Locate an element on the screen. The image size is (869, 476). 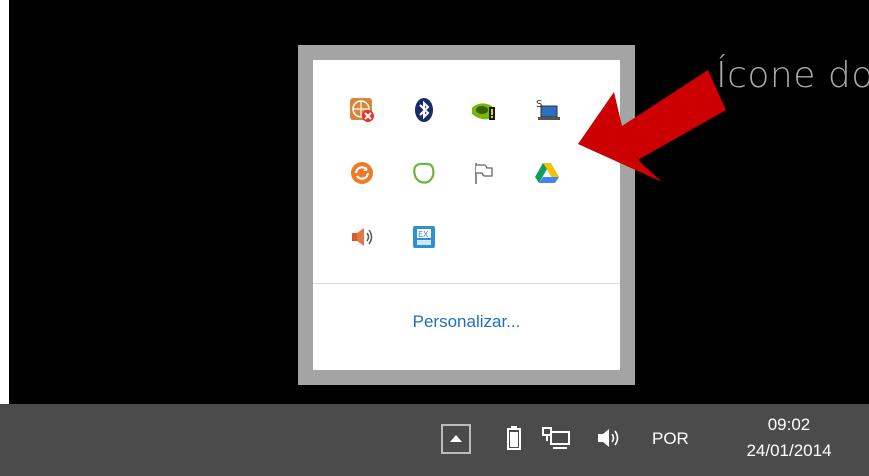
chevron-up-icon is located at coordinates (456, 438).